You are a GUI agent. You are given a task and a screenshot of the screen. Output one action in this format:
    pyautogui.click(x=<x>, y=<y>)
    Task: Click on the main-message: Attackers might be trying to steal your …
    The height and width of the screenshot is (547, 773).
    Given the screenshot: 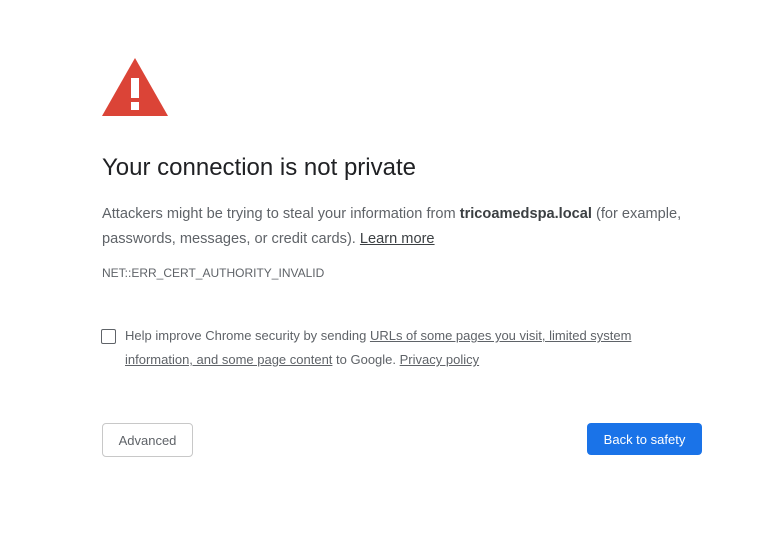 What is the action you would take?
    pyautogui.click(x=407, y=227)
    